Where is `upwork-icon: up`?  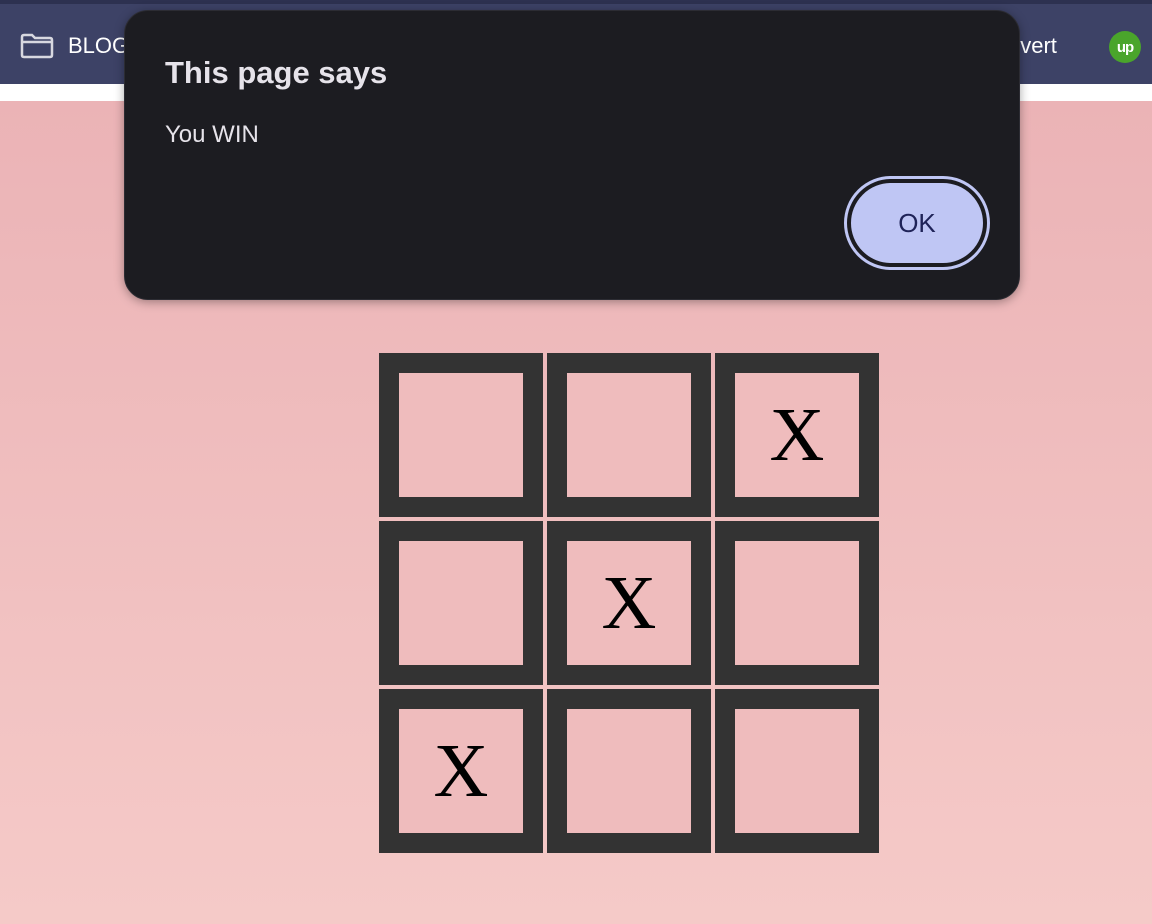 upwork-icon: up is located at coordinates (1125, 47).